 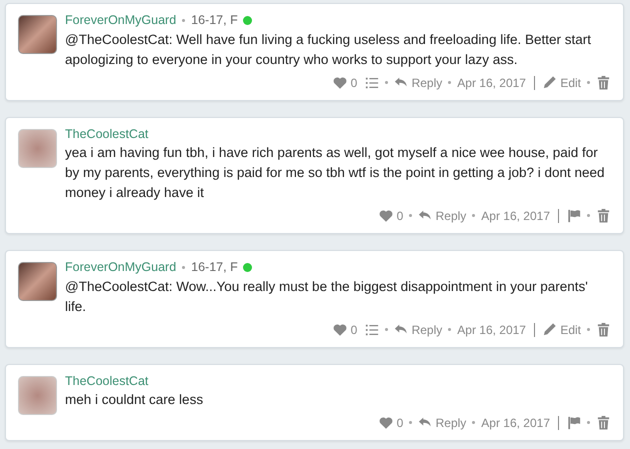 What do you see at coordinates (335, 173) in the screenshot?
I see `comment-text: yea i am having fun tbh, i have rich parents as well, got myself a nice wee house, paid for by my parents, everything is paid for me so tbh wtf is the point in getting a job? i dont need money i already have it` at bounding box center [335, 173].